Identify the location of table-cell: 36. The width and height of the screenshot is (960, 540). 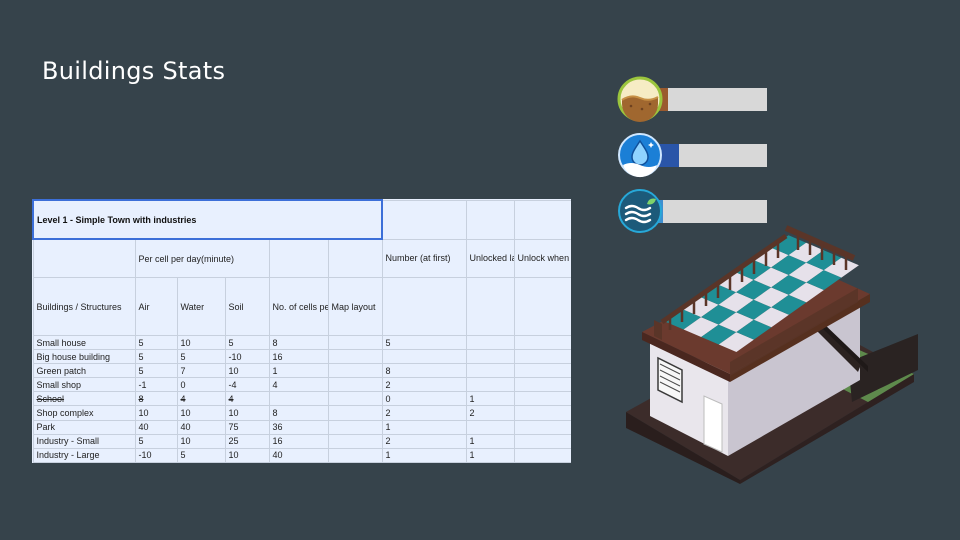
(298, 427).